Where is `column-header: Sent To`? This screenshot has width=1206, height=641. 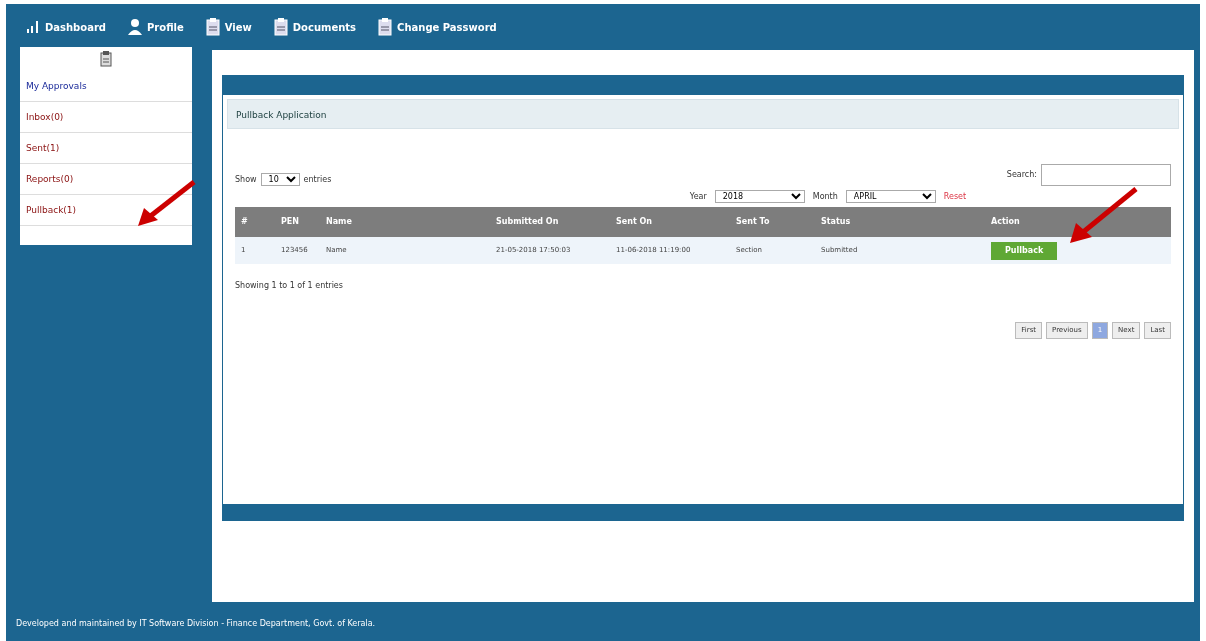
column-header: Sent To is located at coordinates (753, 222).